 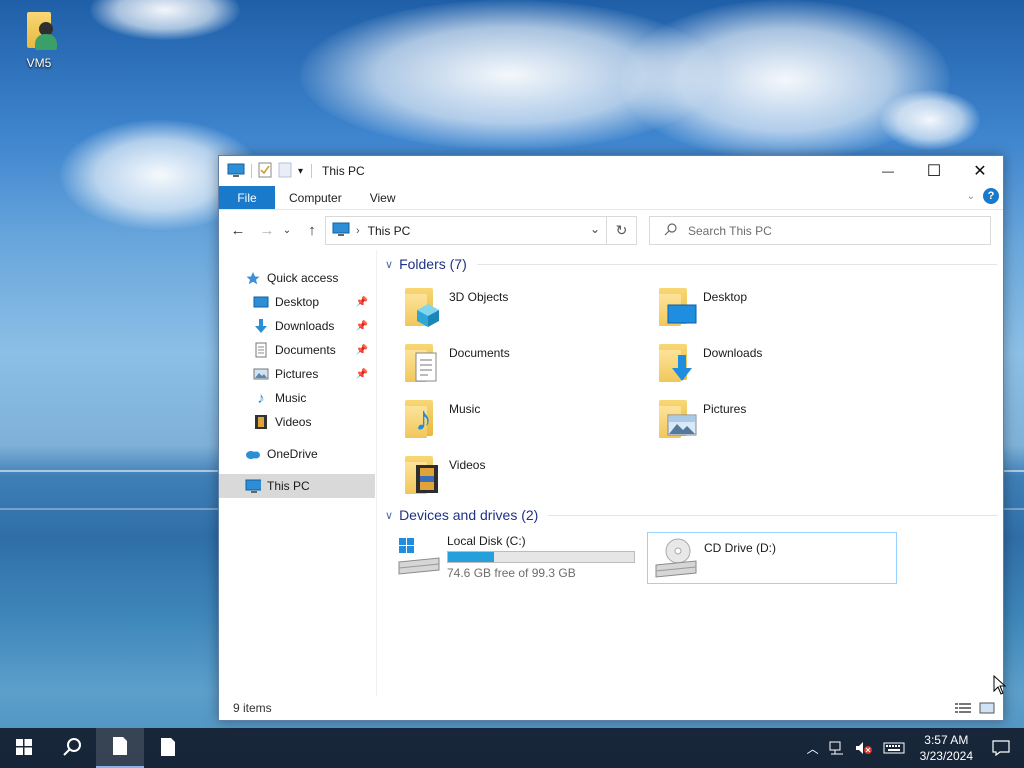 I want to click on nav-item-videos: Videos, so click(x=297, y=422).